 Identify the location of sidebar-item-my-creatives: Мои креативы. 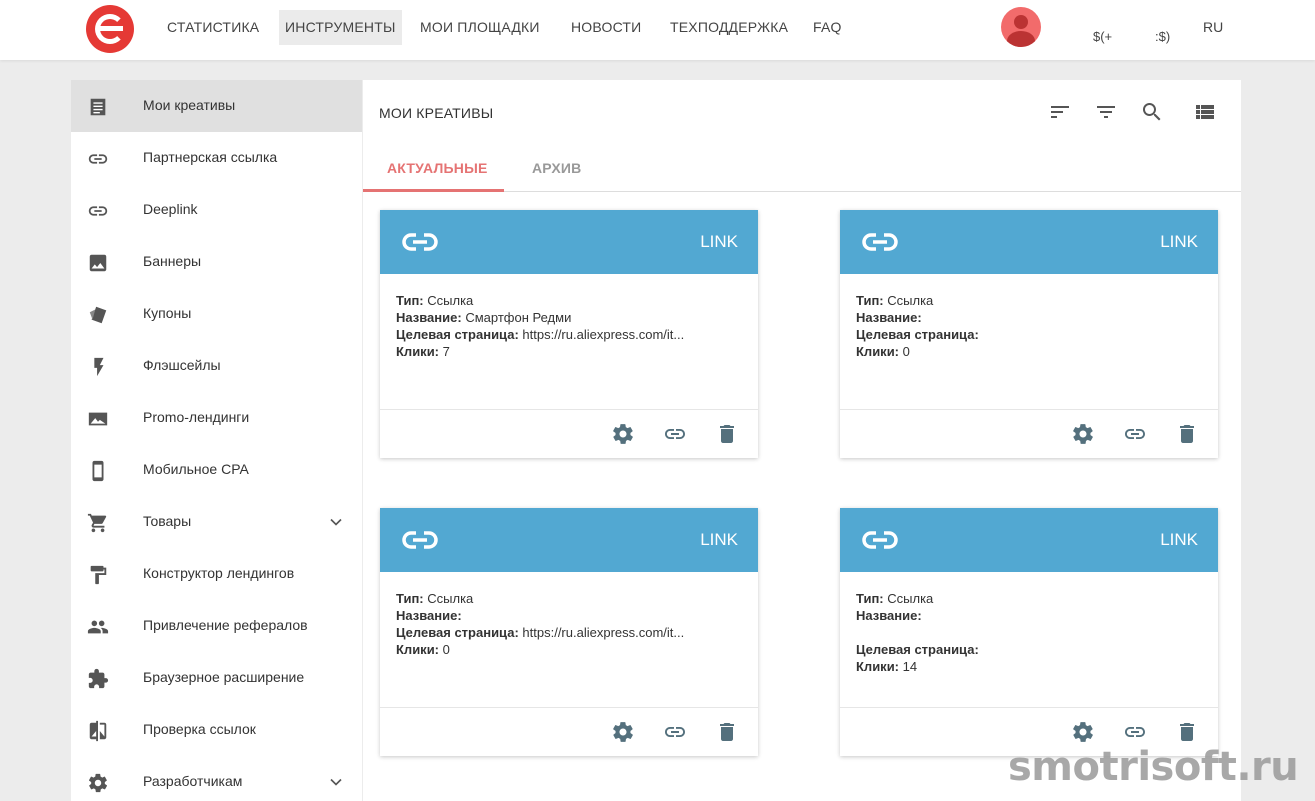
(216, 106).